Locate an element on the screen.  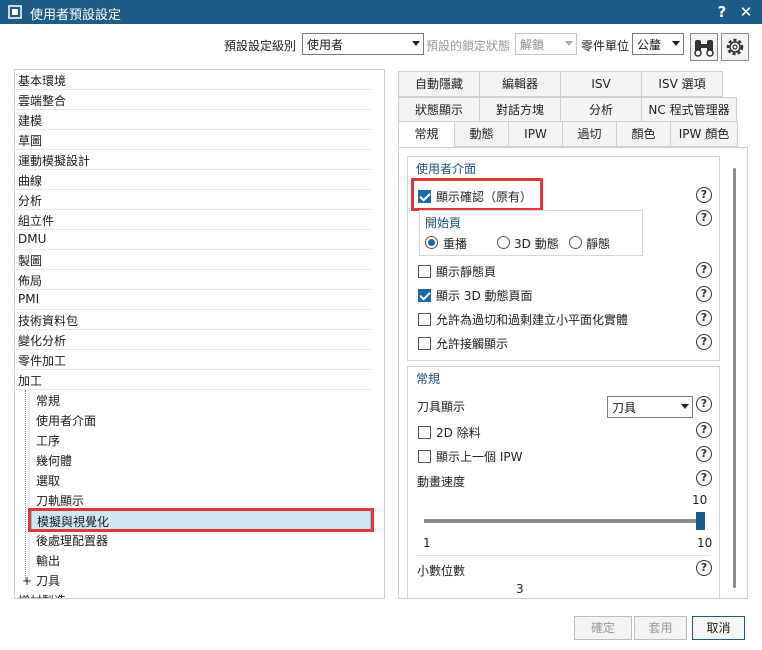
tree-item-label: 選取 is located at coordinates (48, 481).